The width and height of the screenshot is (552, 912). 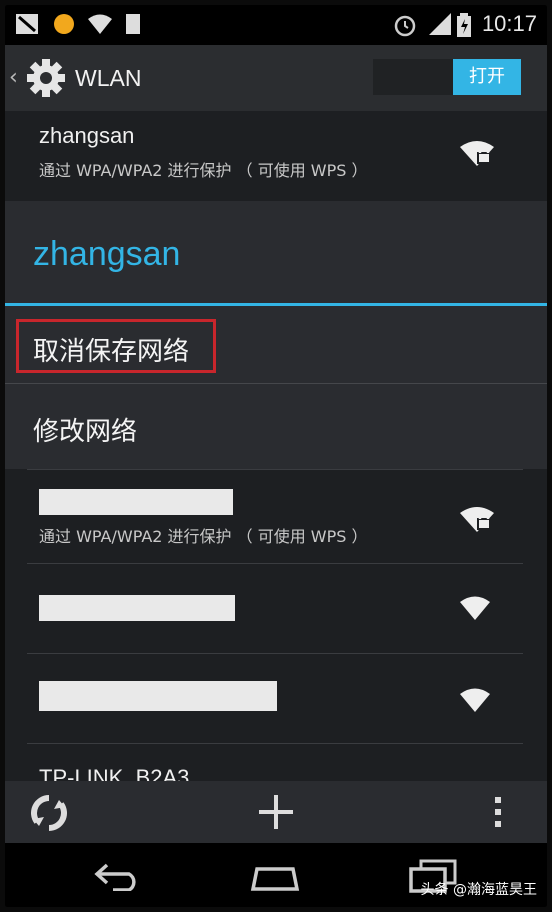 What do you see at coordinates (276, 383) in the screenshot?
I see `dialog-item-divider` at bounding box center [276, 383].